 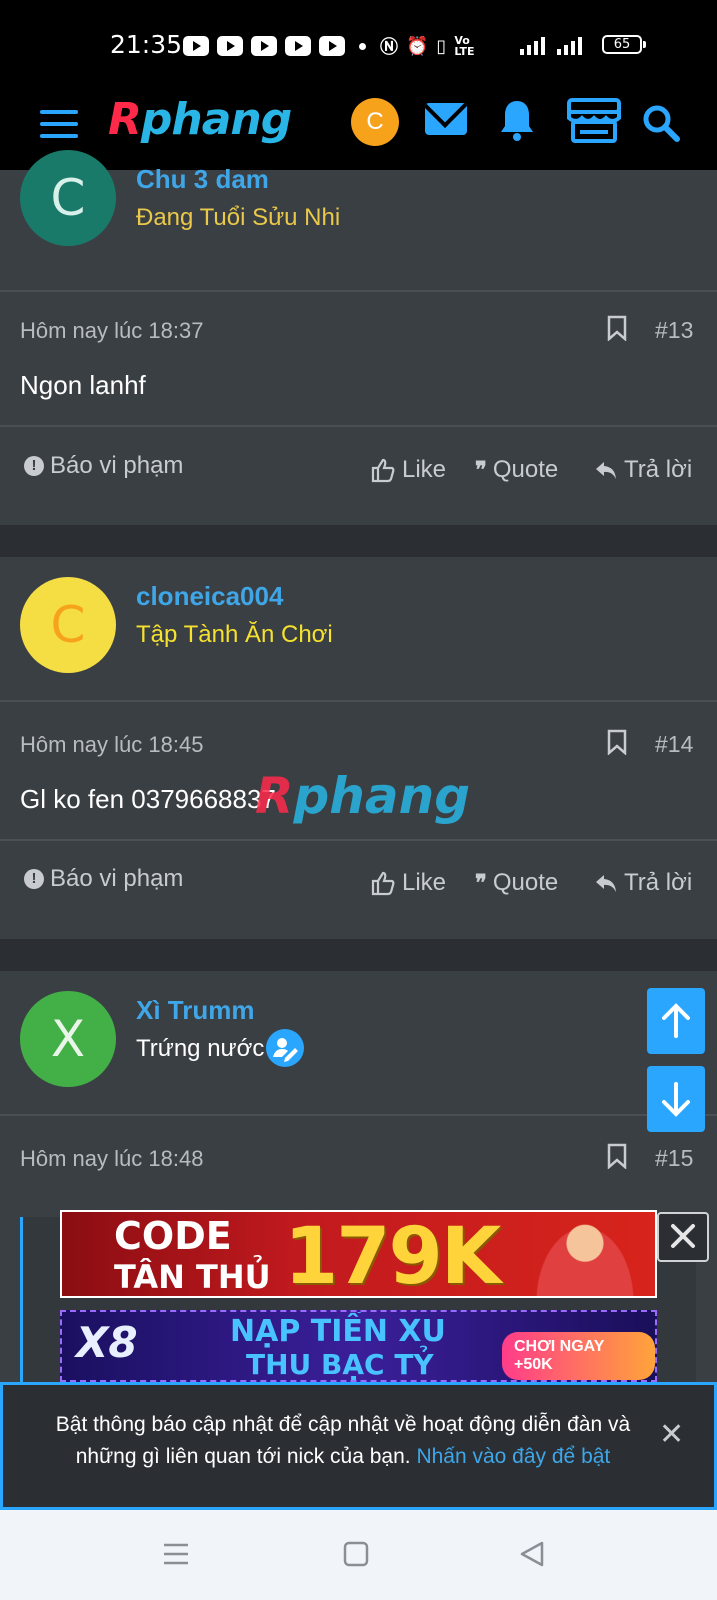 I want to click on system-nav-bar, so click(x=358, y=1555).